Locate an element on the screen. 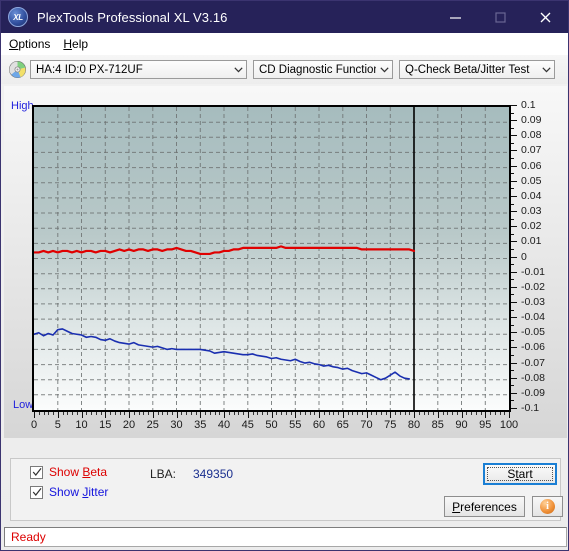 This screenshot has height=551, width=569. x-tick-label: 75 is located at coordinates (390, 425).